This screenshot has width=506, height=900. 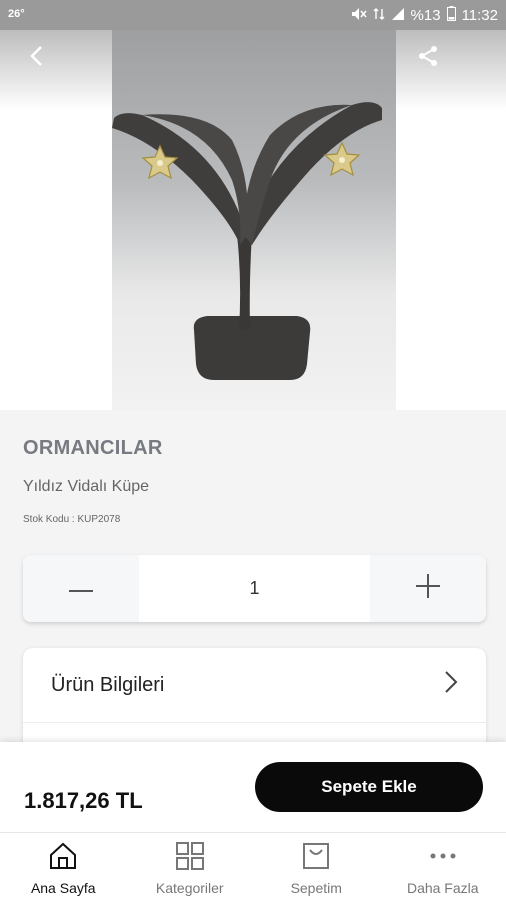 I want to click on nav-cart-label: Sepetim, so click(x=316, y=888).